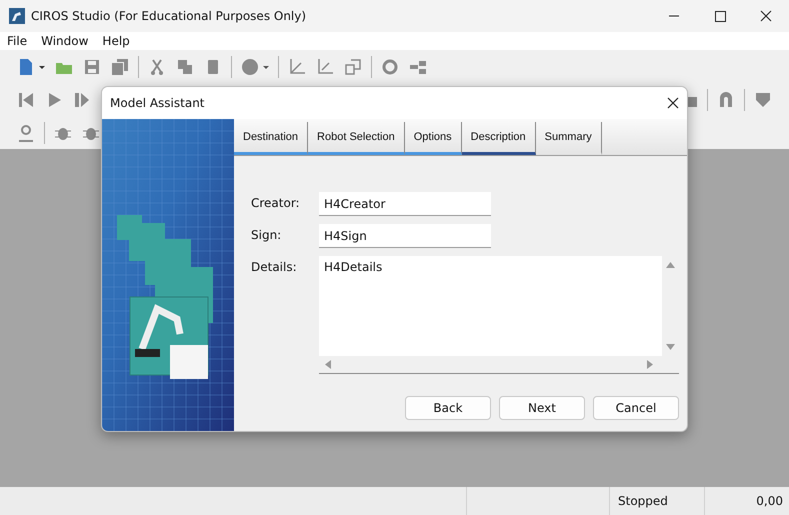 This screenshot has width=789, height=515. I want to click on app-logo-icon, so click(17, 16).